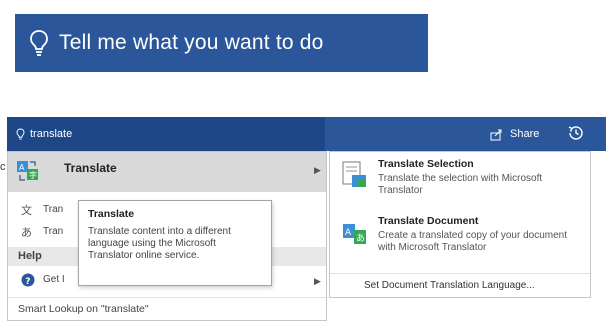  I want to click on history-icon, so click(576, 133).